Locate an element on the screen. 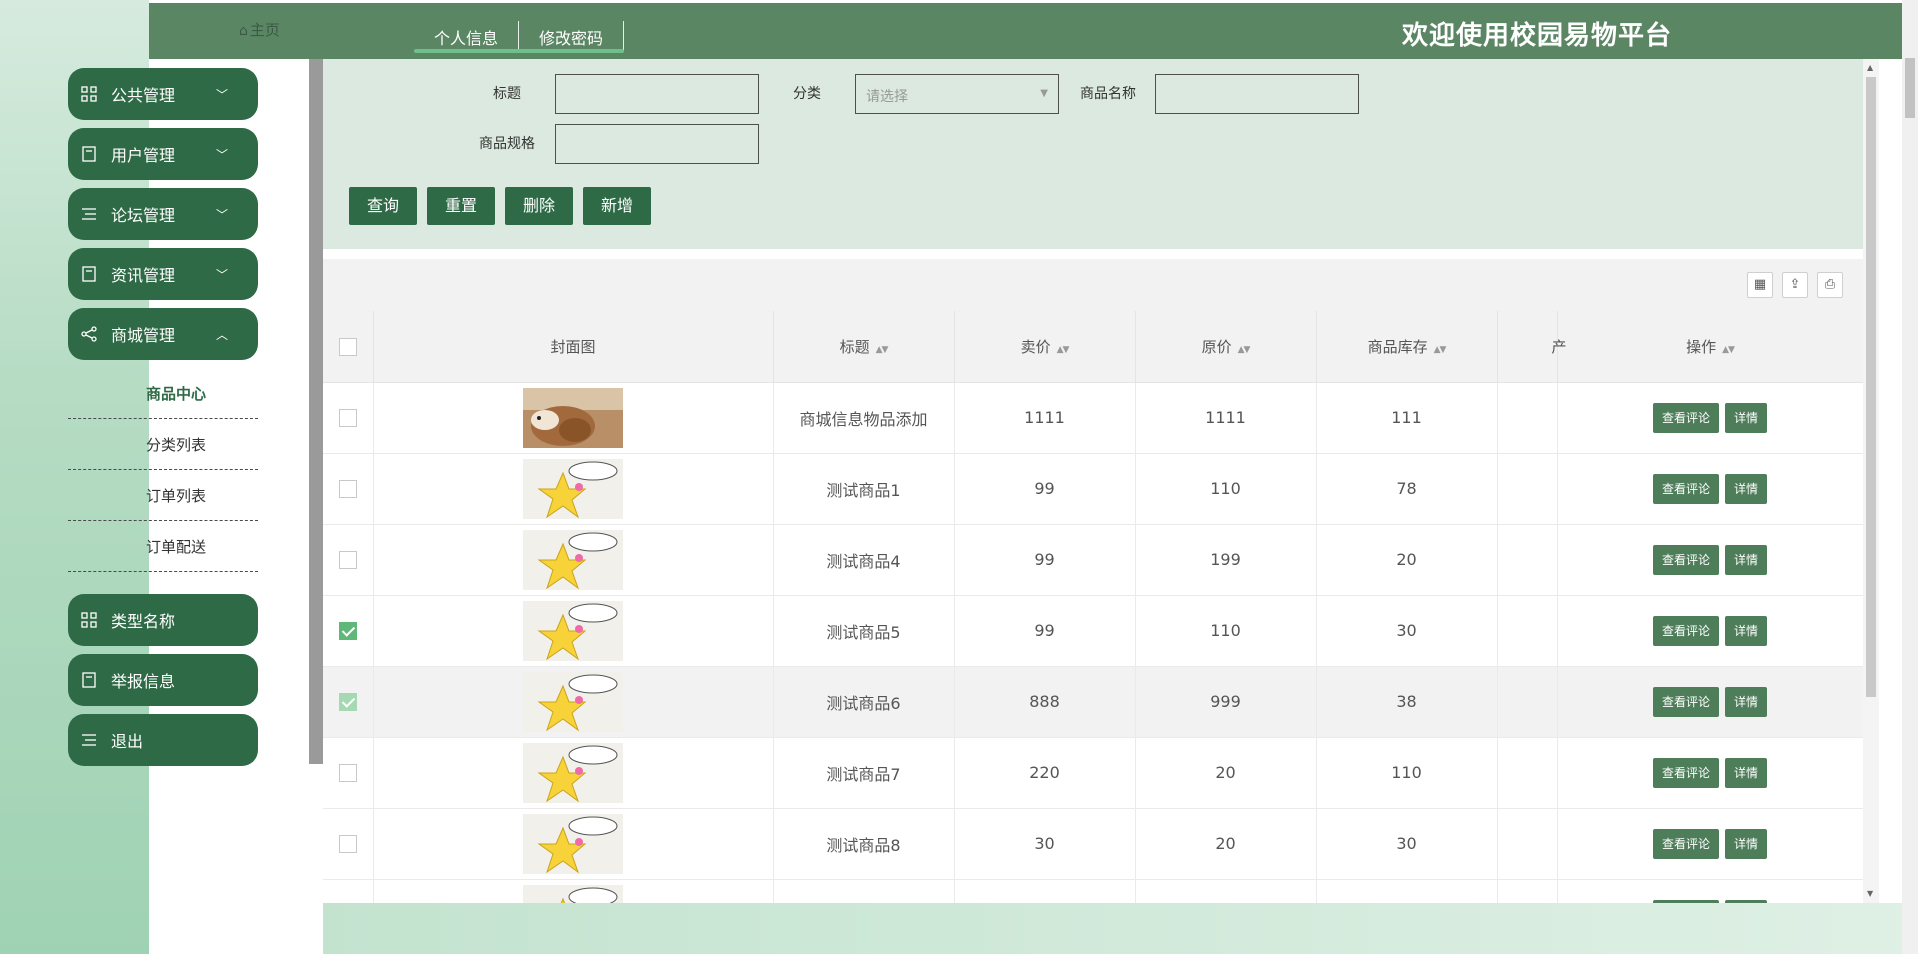  original-price-cell: 20 is located at coordinates (1226, 773).